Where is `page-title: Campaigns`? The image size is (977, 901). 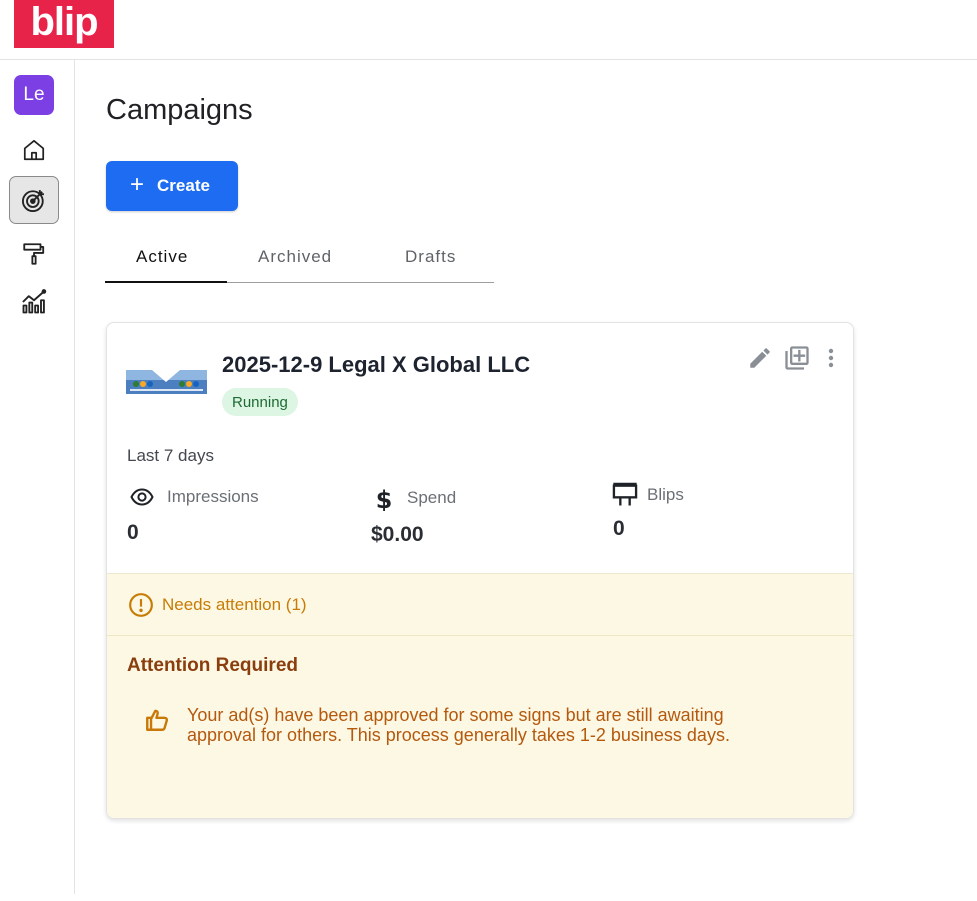
page-title: Campaigns is located at coordinates (179, 110).